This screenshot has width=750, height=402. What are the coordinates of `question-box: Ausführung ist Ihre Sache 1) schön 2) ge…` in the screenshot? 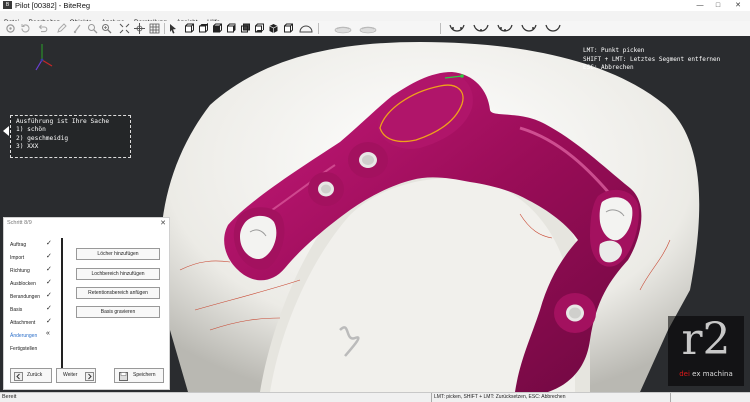 It's located at (70, 136).